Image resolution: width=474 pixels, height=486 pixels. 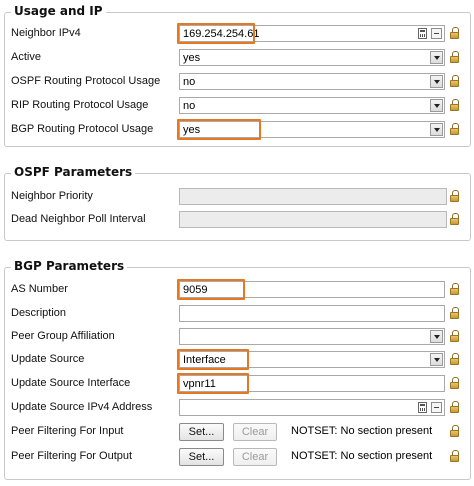 What do you see at coordinates (199, 384) in the screenshot?
I see `update-source-interface-value: vpnr11` at bounding box center [199, 384].